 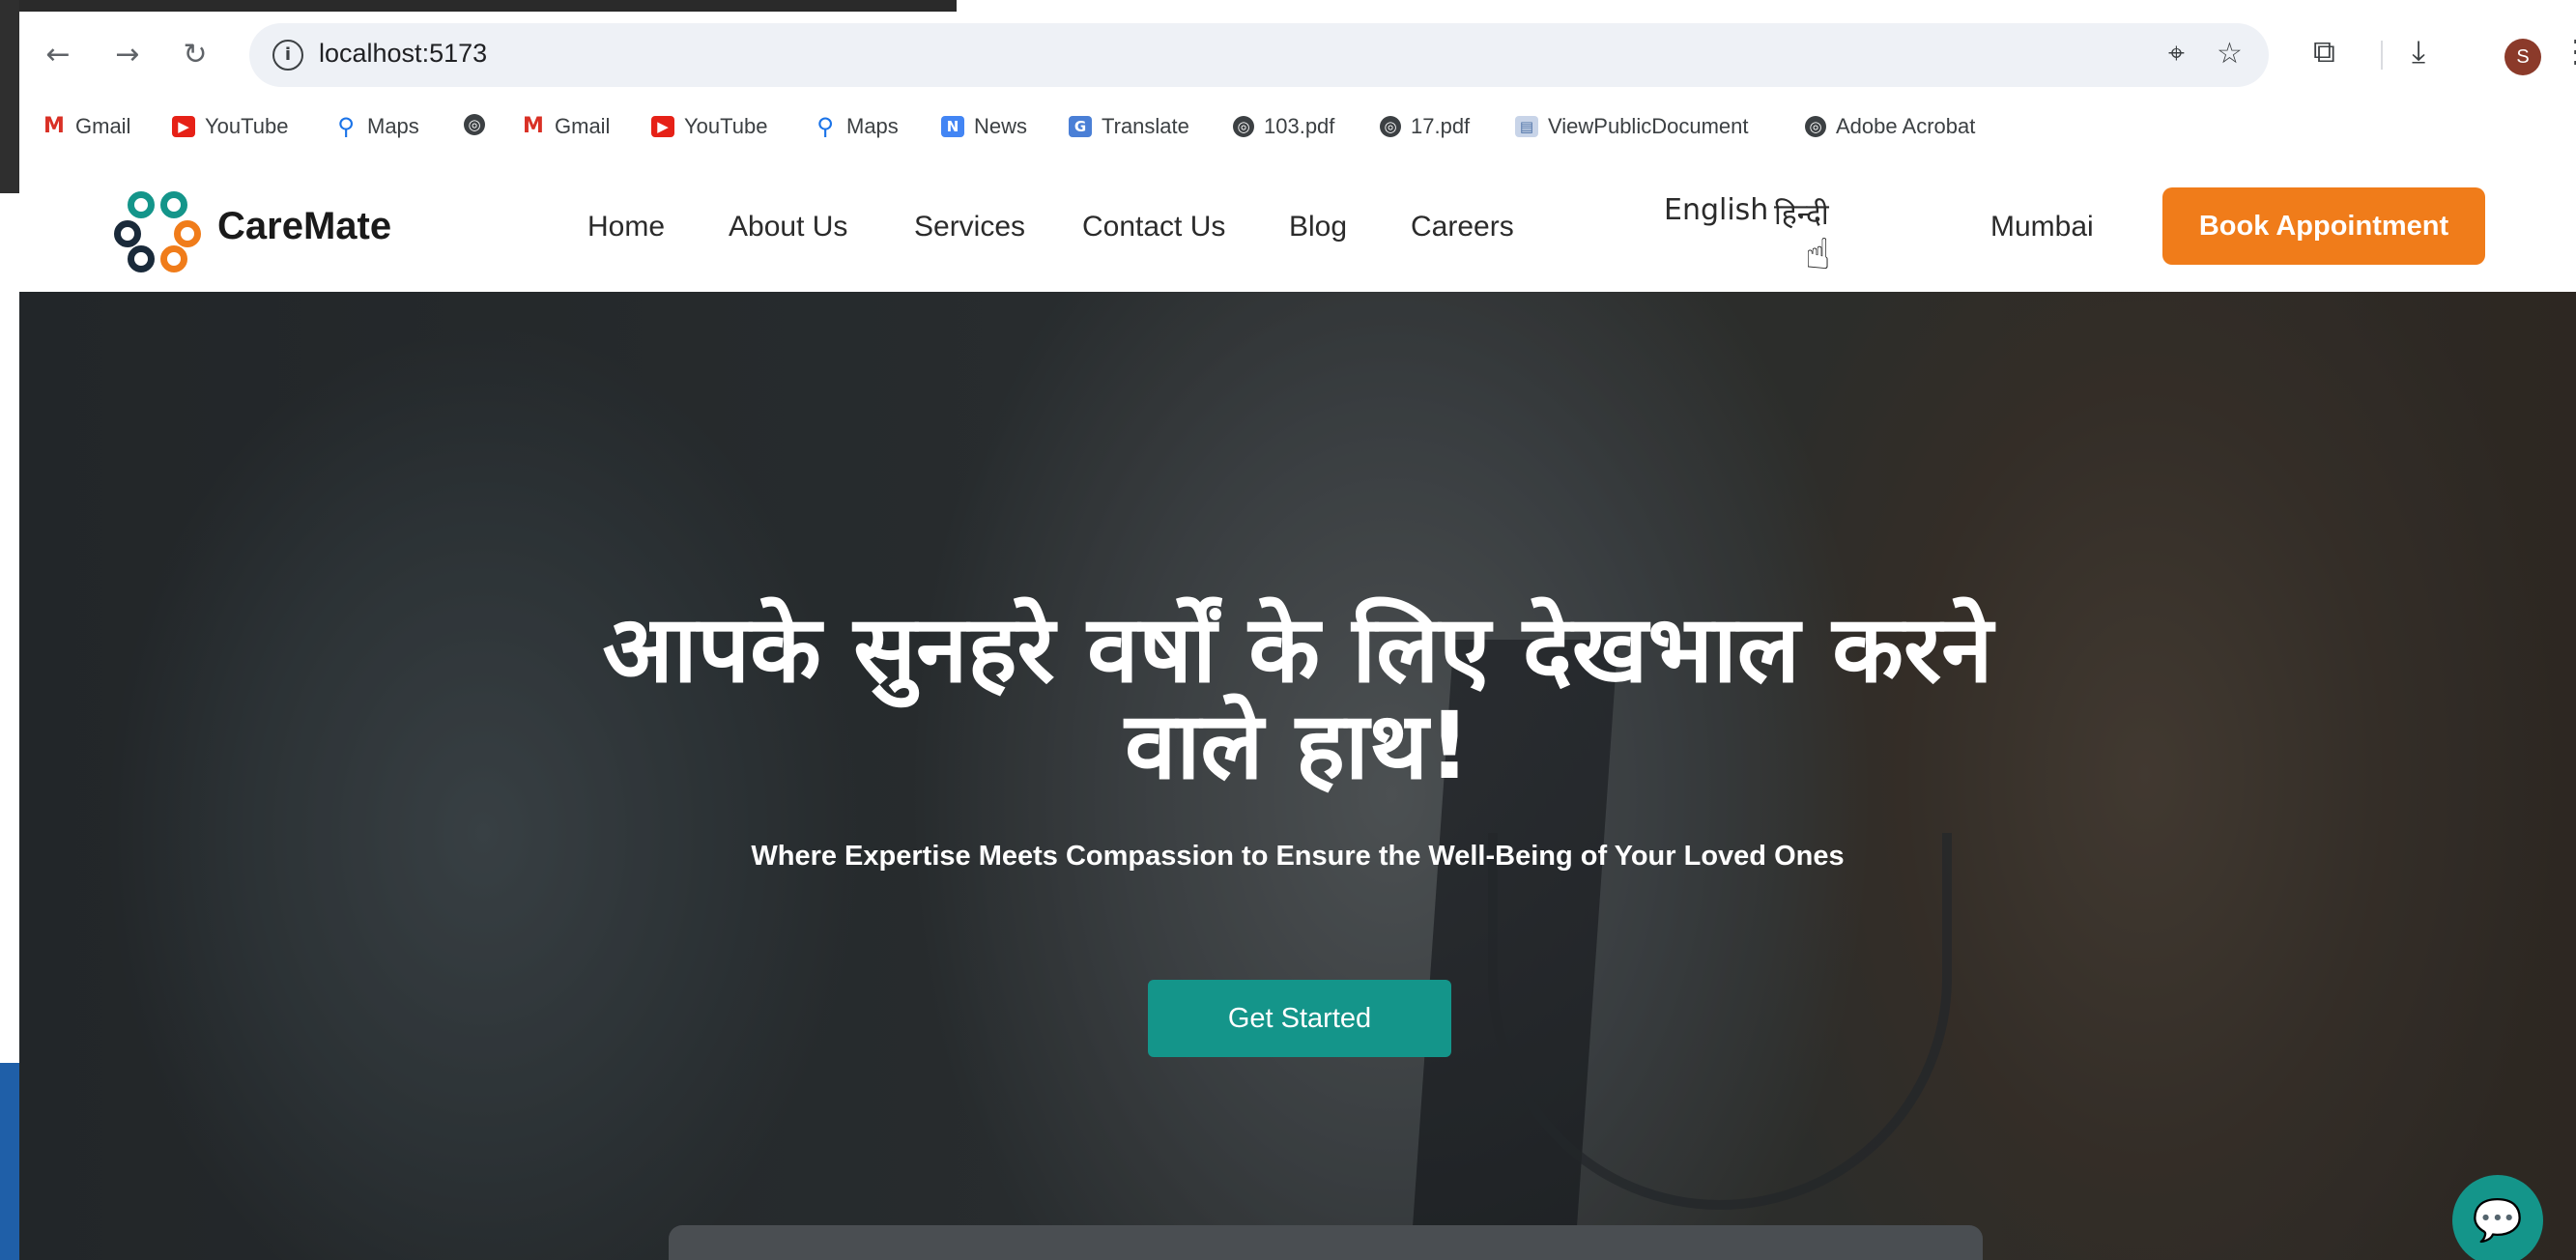 What do you see at coordinates (195, 54) in the screenshot?
I see `reload-icon: ↻` at bounding box center [195, 54].